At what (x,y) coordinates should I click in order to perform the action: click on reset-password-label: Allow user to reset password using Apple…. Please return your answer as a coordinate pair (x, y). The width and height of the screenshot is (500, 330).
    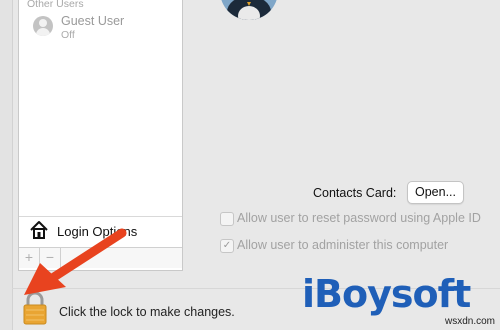
    Looking at the image, I should click on (359, 218).